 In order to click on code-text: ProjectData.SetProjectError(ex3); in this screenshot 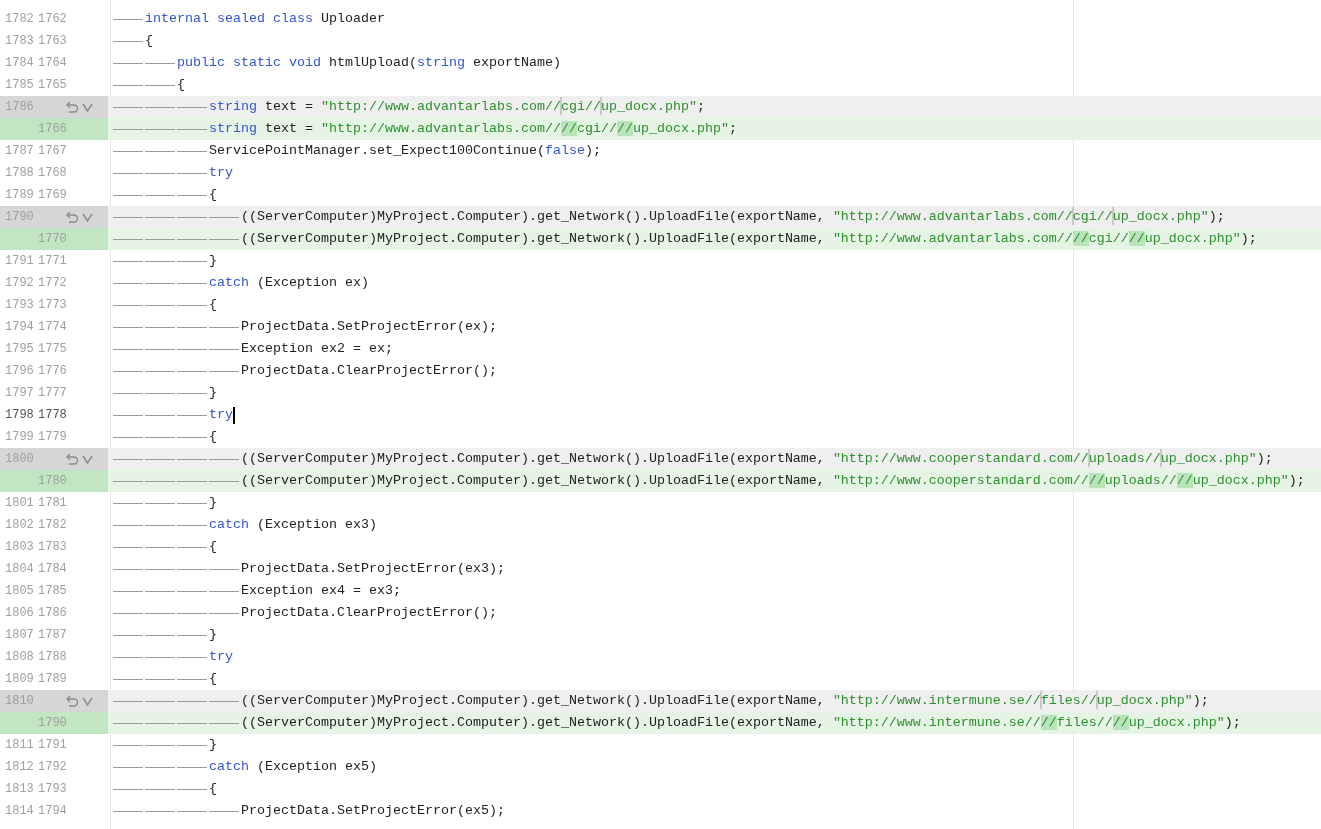, I will do `click(373, 569)`.